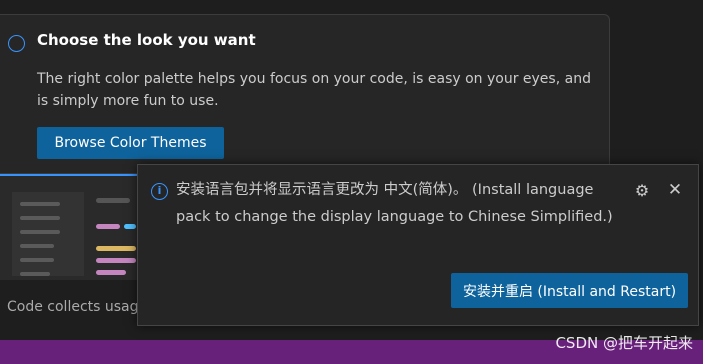 The width and height of the screenshot is (703, 364). What do you see at coordinates (624, 343) in the screenshot?
I see `watermark-text: CSDN @把车开起来` at bounding box center [624, 343].